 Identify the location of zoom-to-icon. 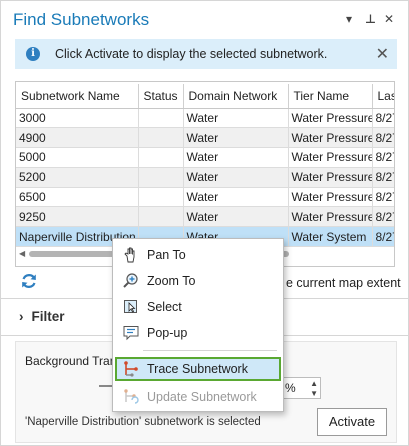
(130, 280).